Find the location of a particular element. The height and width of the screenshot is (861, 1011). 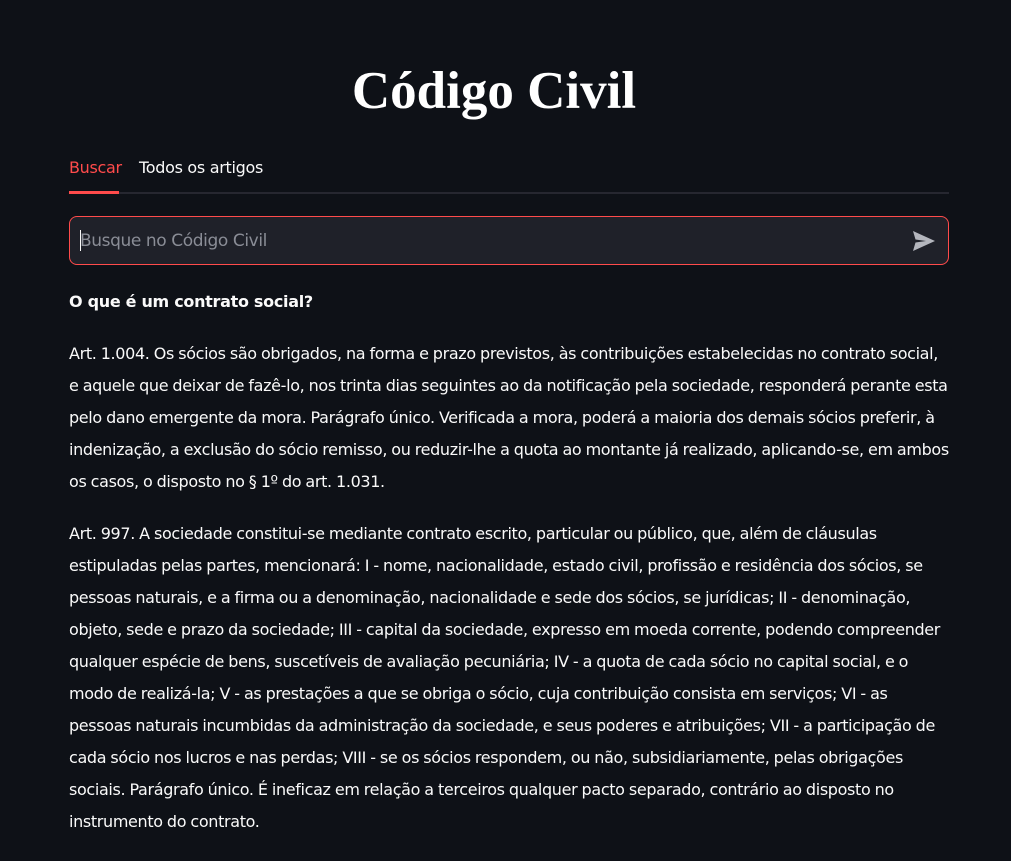

tab-bar: Buscar Todos os artigos is located at coordinates (509, 172).